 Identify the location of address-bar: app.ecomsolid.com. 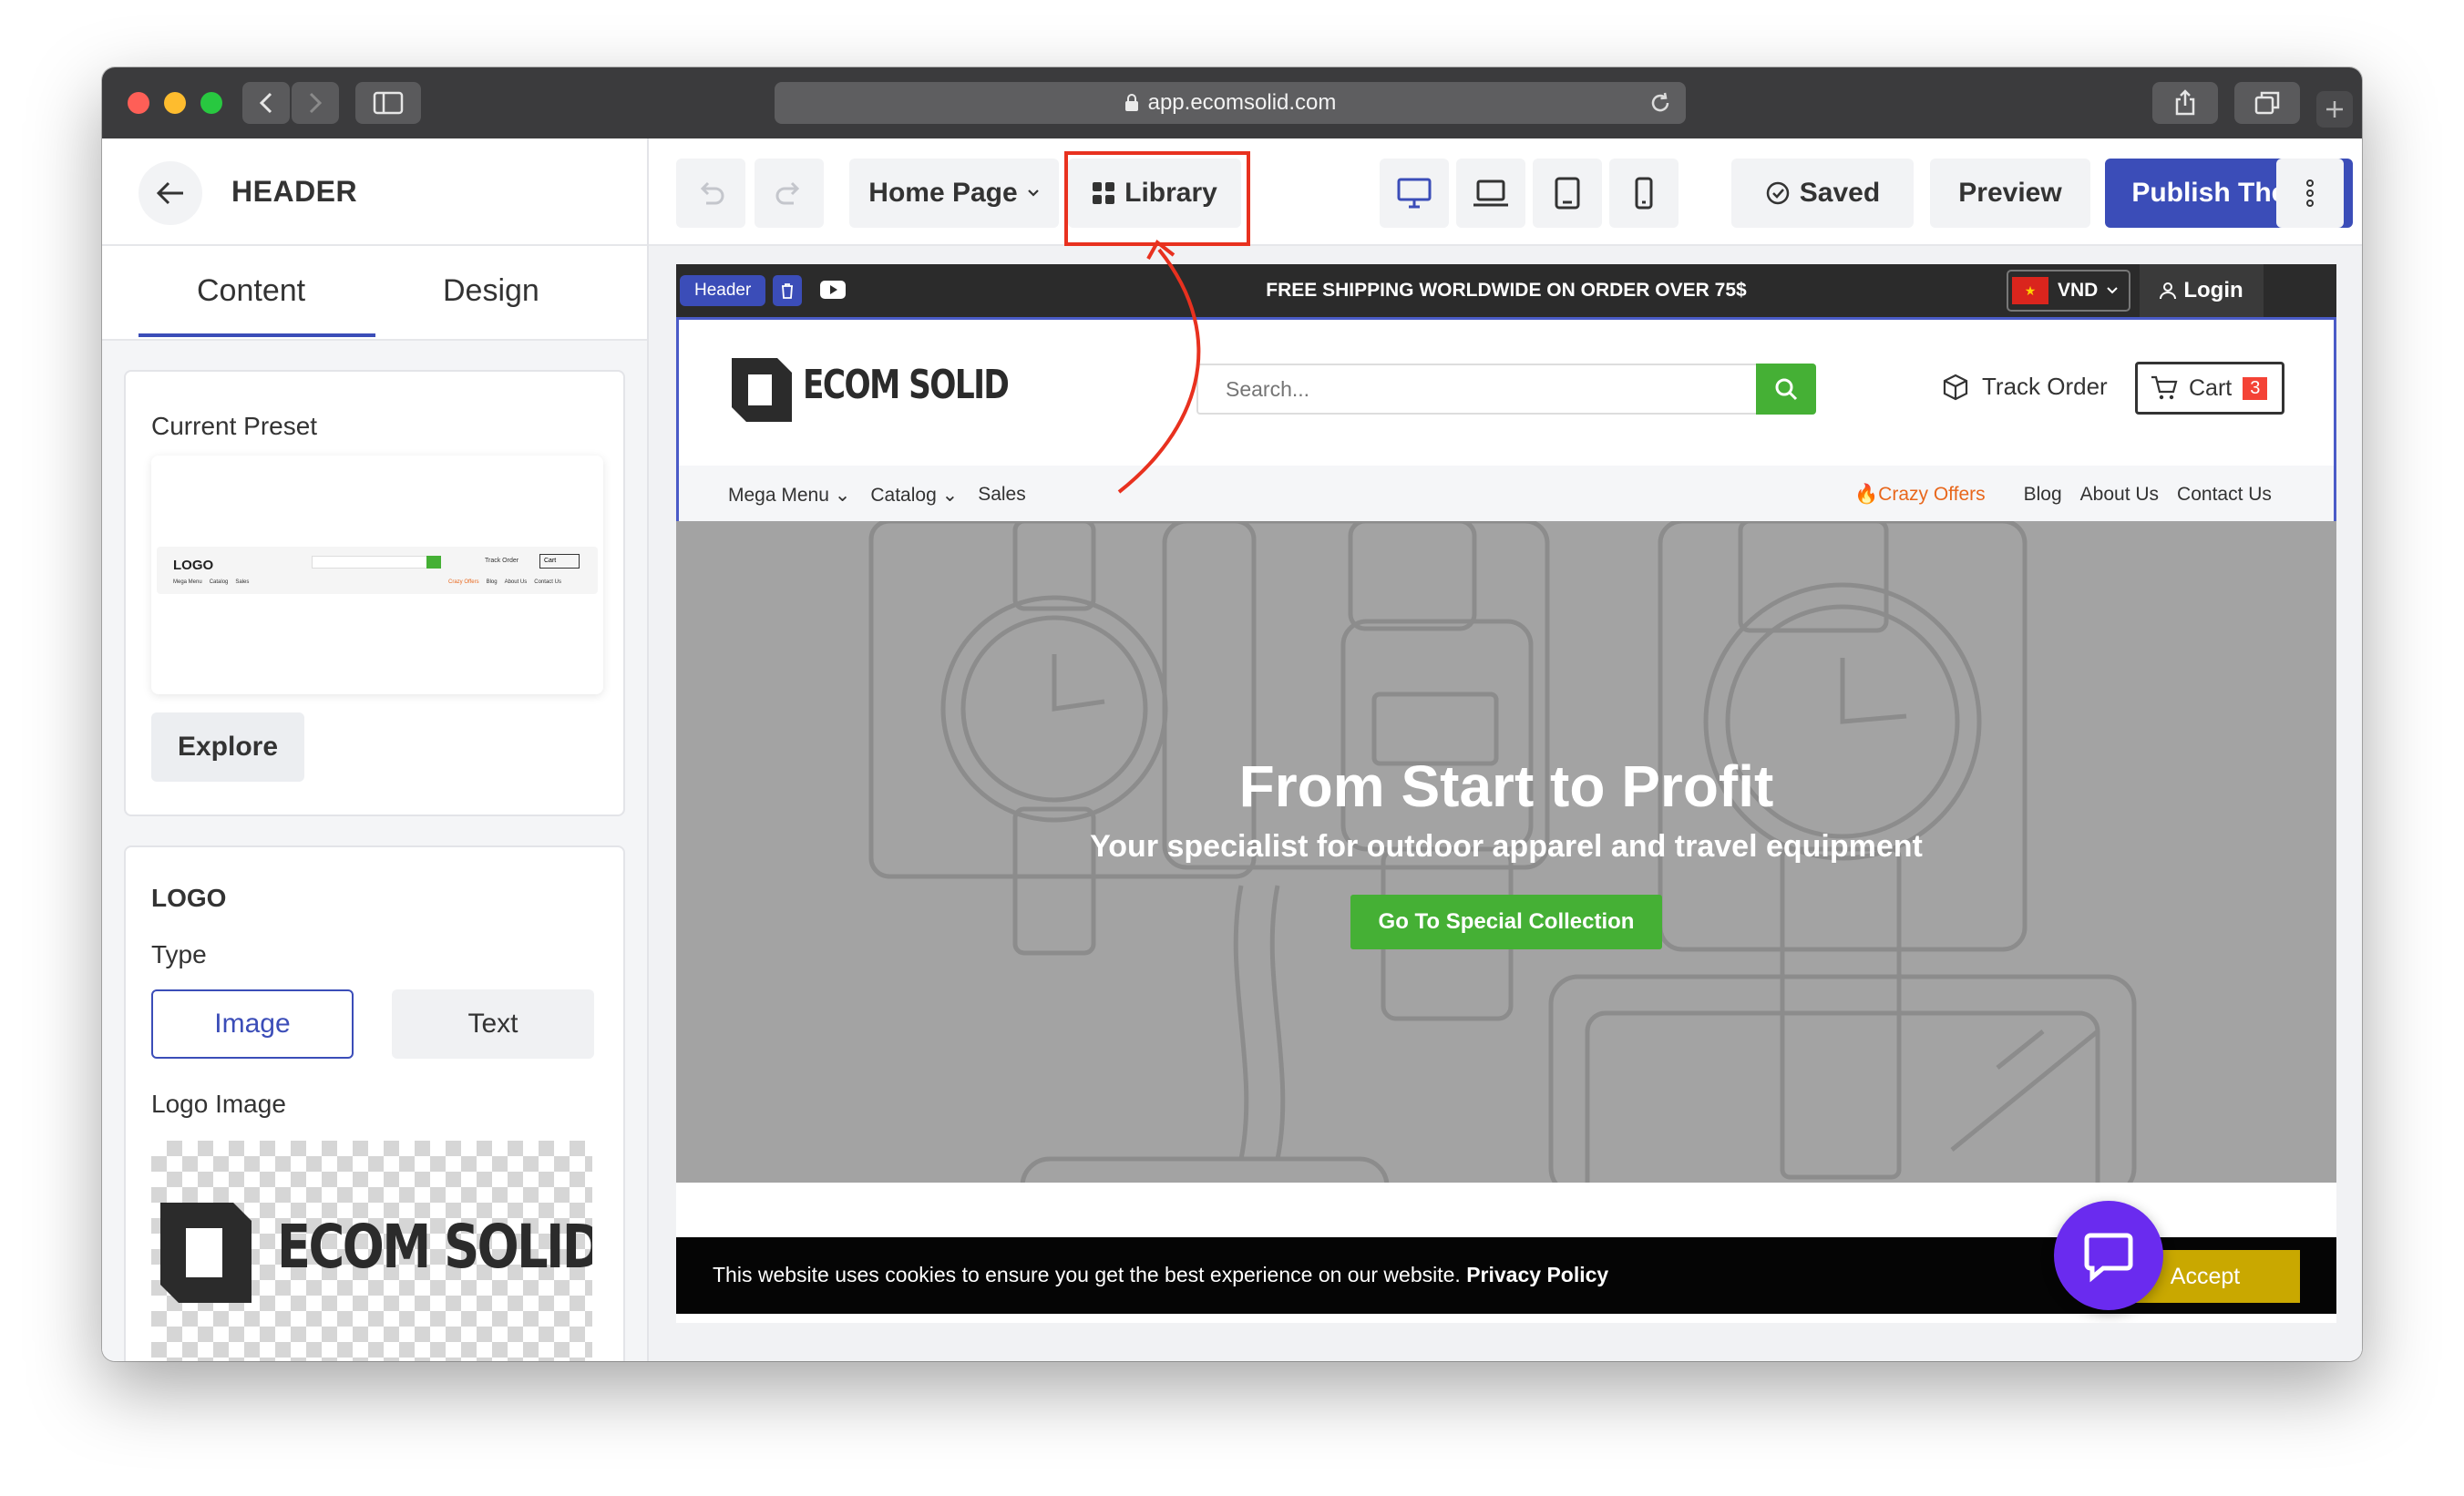
(1230, 103).